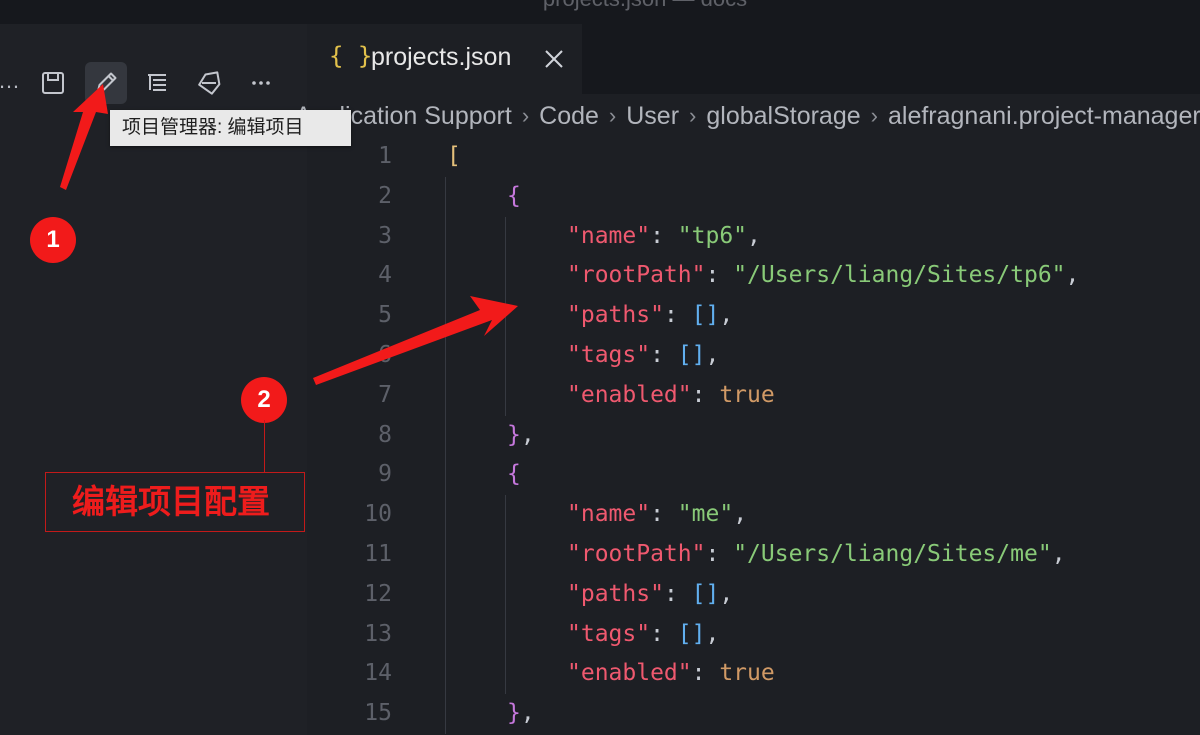 The height and width of the screenshot is (735, 1200). What do you see at coordinates (753, 316) in the screenshot?
I see `code-line: 5 "paths": [],` at bounding box center [753, 316].